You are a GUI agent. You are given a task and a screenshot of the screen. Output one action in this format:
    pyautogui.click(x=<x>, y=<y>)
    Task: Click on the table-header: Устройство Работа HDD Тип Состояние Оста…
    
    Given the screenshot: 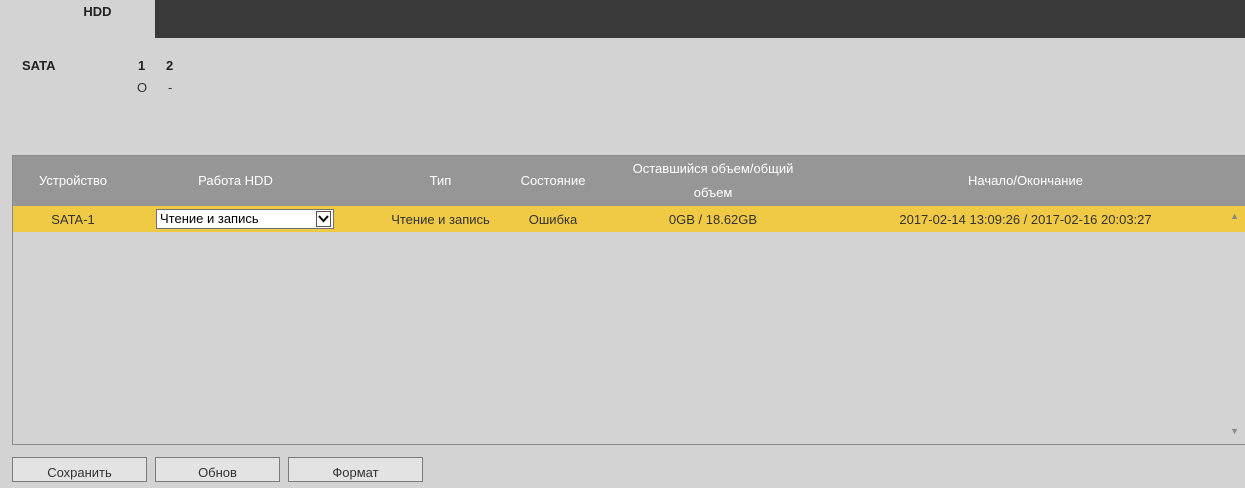 What is the action you would take?
    pyautogui.click(x=629, y=181)
    